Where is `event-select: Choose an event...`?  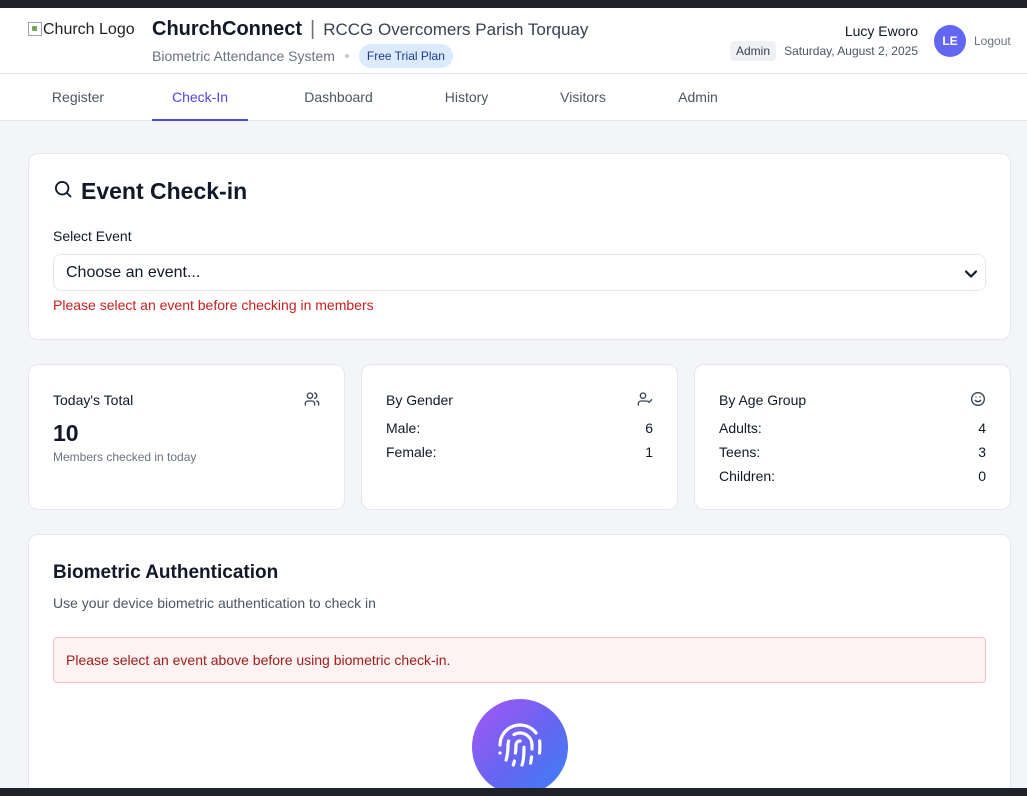
event-select: Choose an event... is located at coordinates (519, 272).